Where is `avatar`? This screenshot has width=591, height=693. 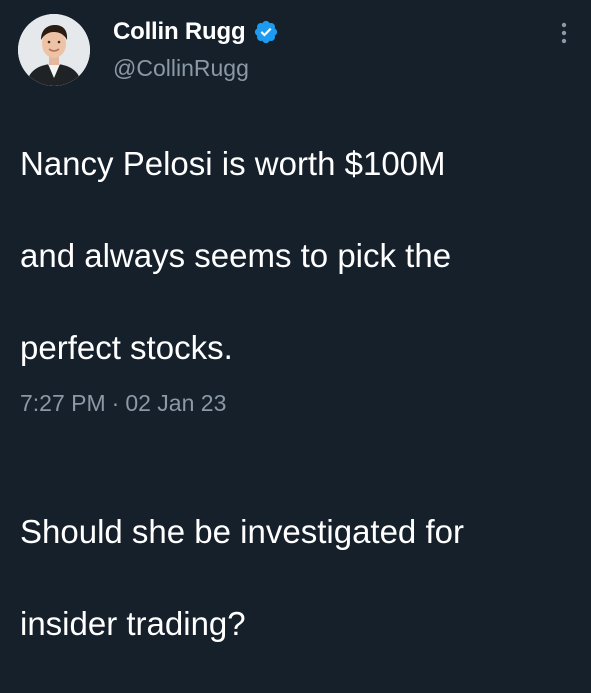 avatar is located at coordinates (54, 50).